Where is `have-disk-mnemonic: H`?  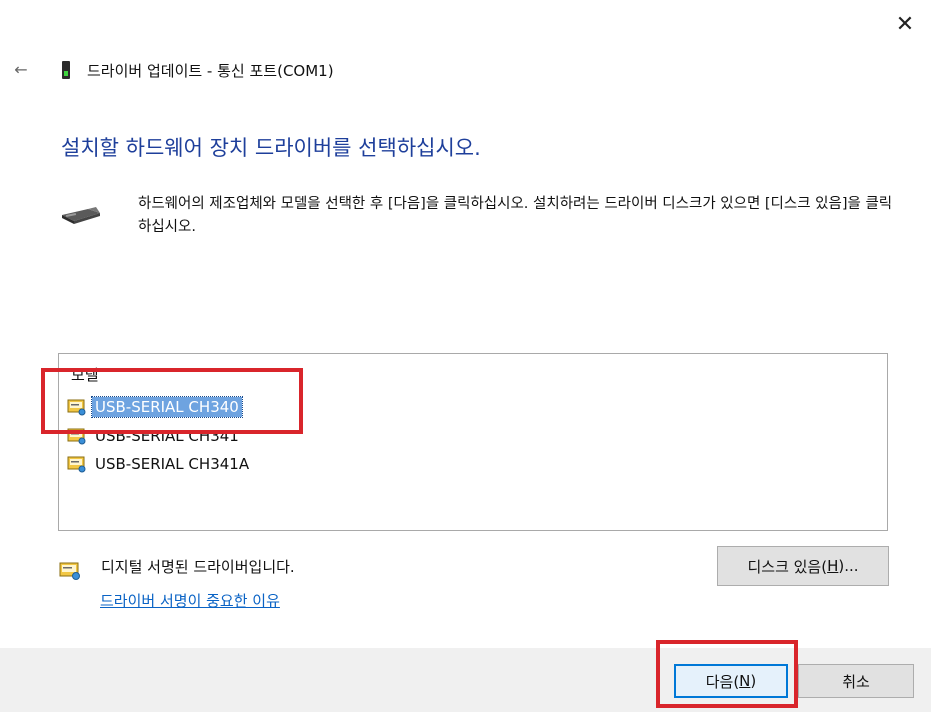
have-disk-mnemonic: H is located at coordinates (833, 566).